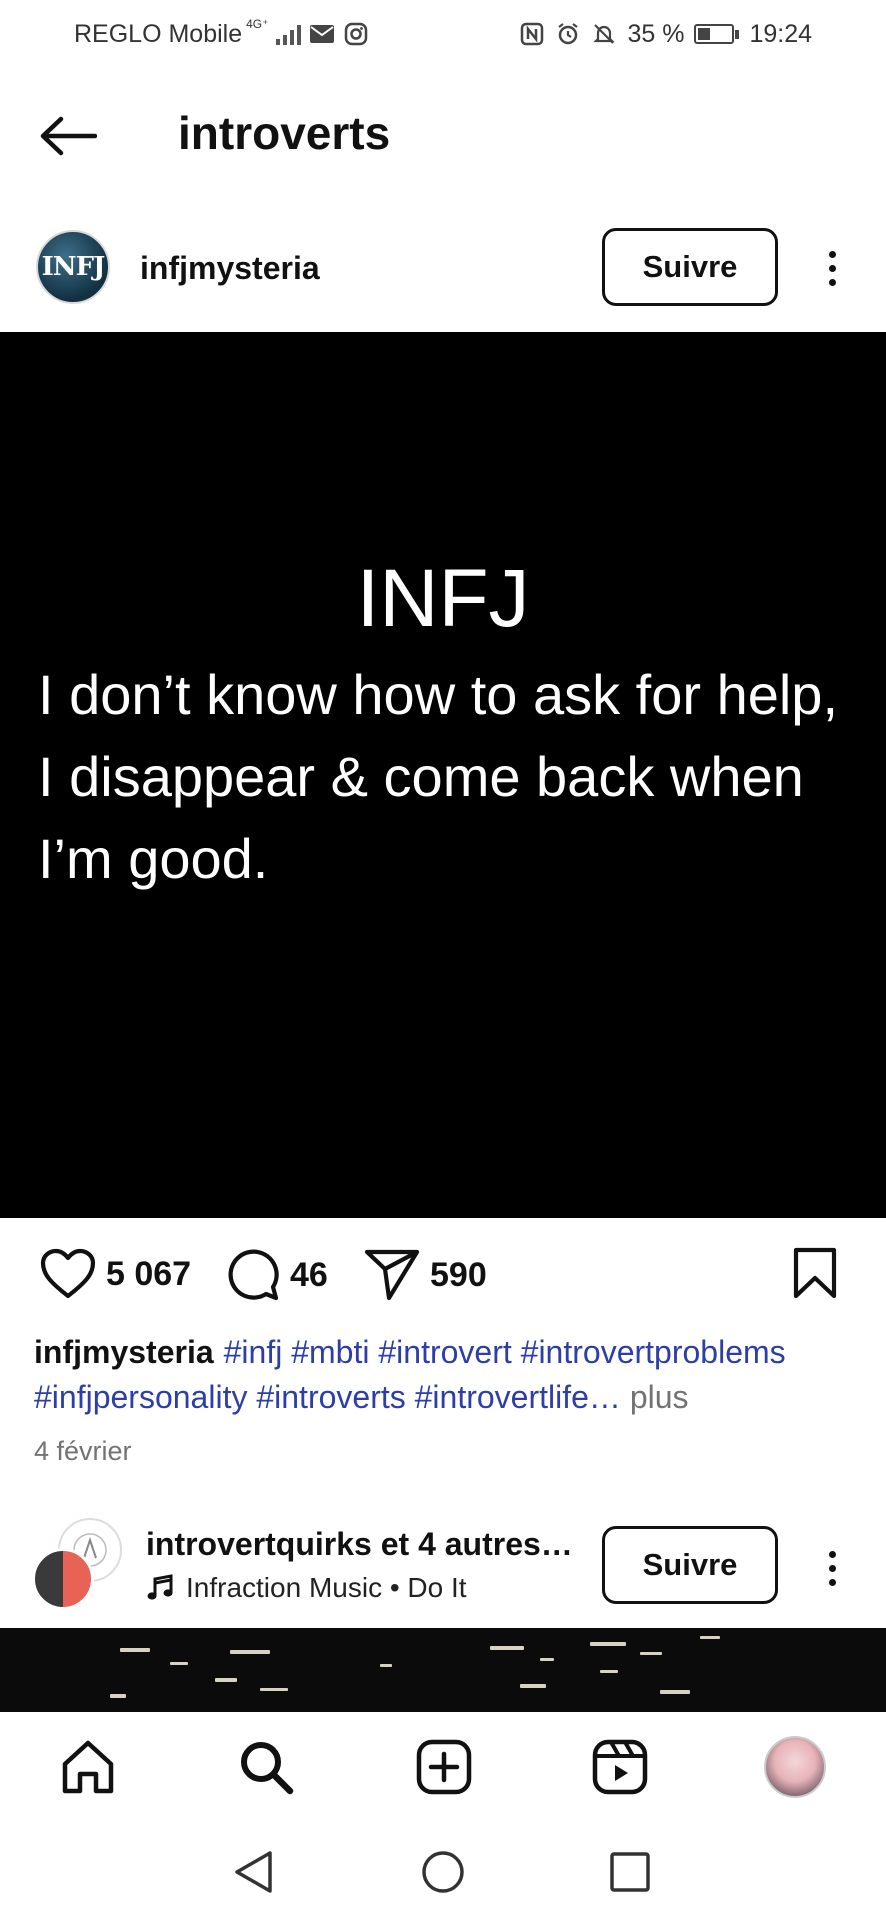 Image resolution: width=886 pixels, height=1920 pixels. I want to click on profile-avatar, so click(795, 1767).